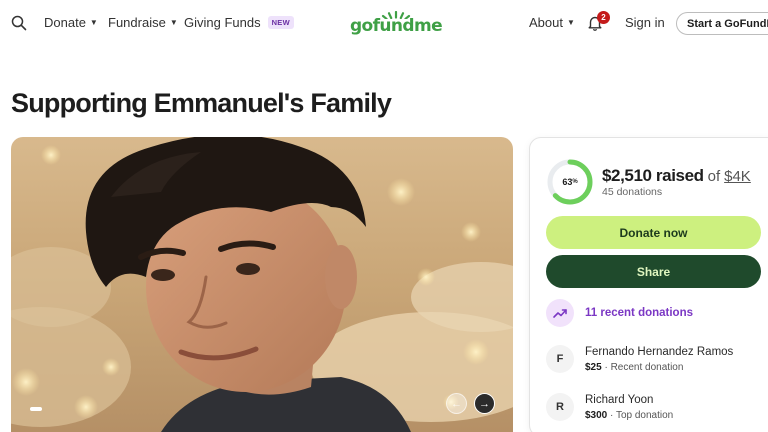  I want to click on progress-percent: 63%, so click(570, 182).